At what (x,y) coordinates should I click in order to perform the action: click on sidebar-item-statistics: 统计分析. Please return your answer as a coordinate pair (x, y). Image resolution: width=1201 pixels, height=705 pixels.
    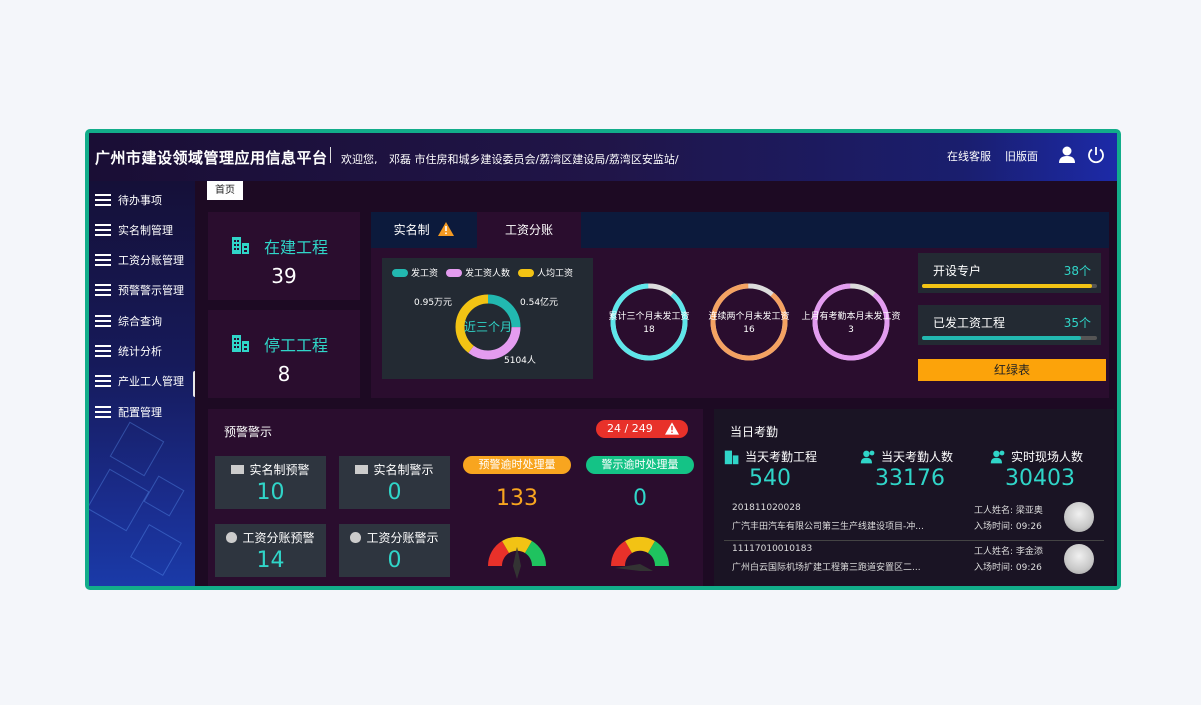
    Looking at the image, I should click on (128, 351).